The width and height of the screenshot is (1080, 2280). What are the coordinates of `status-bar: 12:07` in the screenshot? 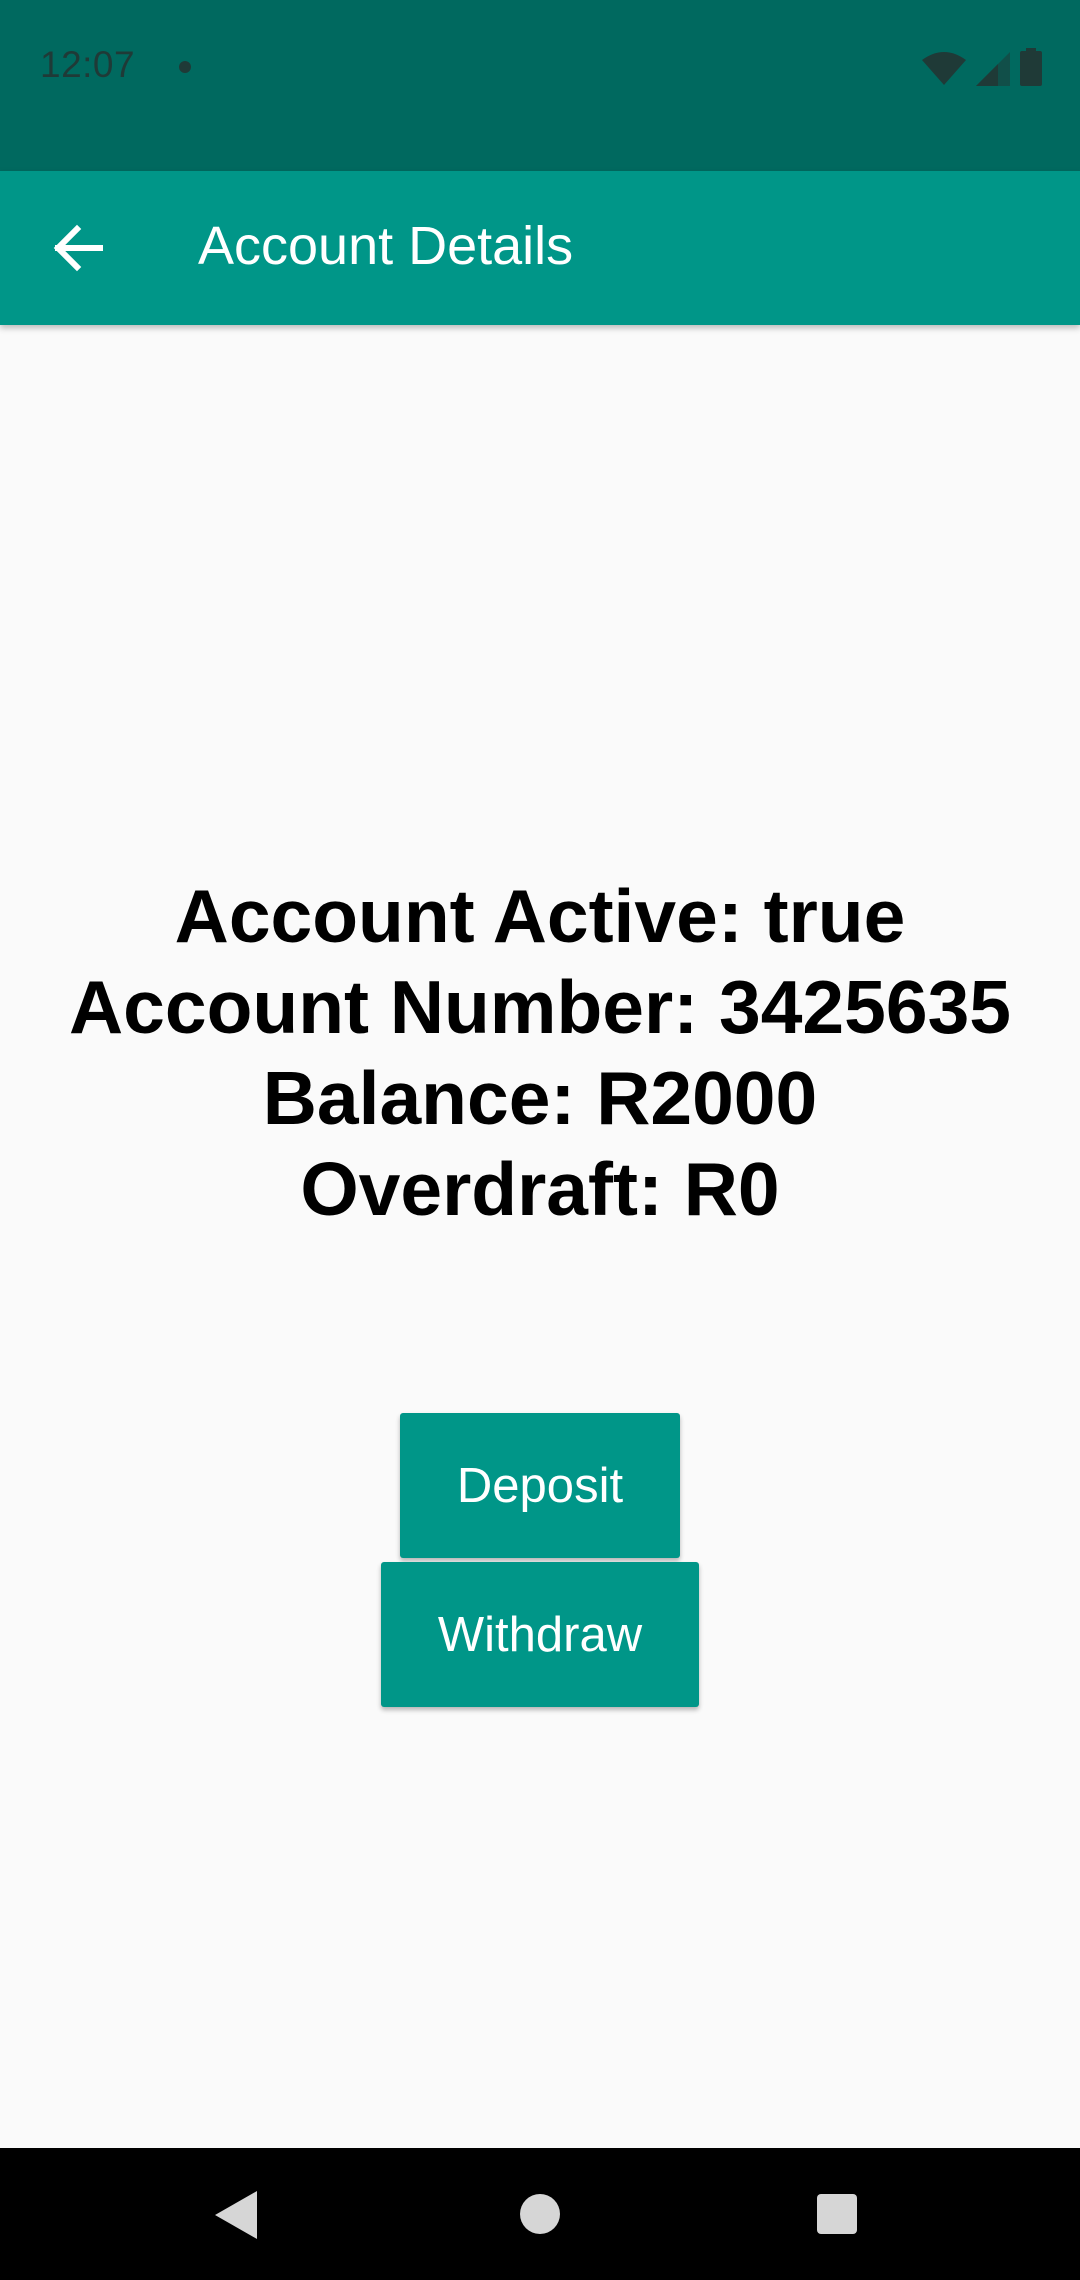 It's located at (540, 85).